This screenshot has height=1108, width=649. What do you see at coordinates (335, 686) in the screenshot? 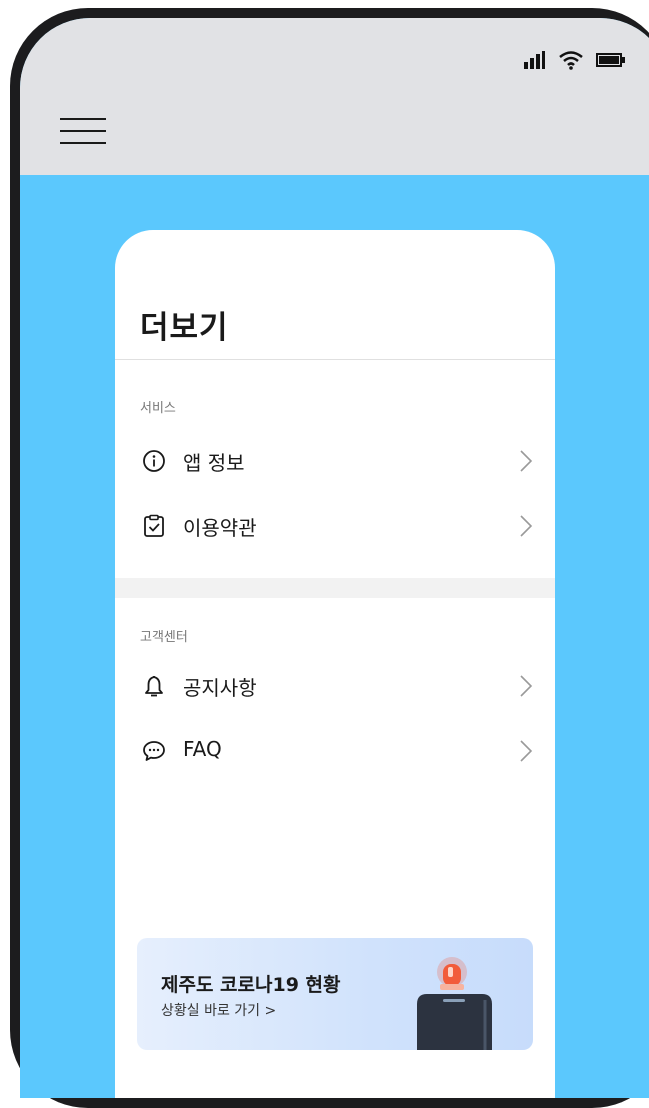
I see `menu-item-notices: 공지사항` at bounding box center [335, 686].